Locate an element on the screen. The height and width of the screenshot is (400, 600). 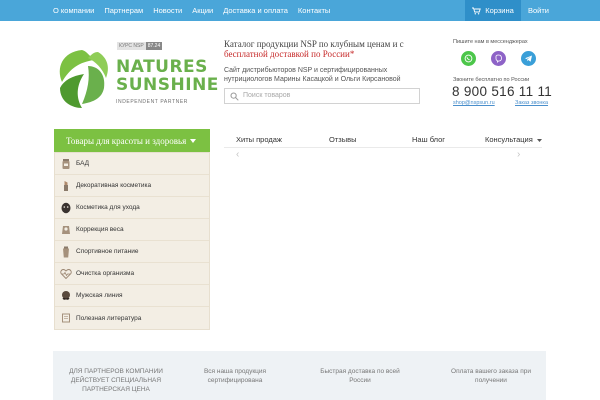
logo-line2: SUNSHINE is located at coordinates (167, 85).